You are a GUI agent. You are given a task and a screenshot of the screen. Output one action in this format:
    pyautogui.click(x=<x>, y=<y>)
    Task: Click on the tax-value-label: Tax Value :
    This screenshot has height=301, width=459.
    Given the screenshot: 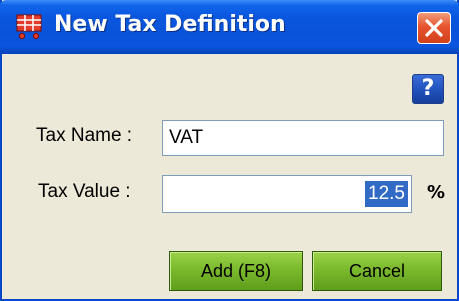 What is the action you would take?
    pyautogui.click(x=84, y=191)
    